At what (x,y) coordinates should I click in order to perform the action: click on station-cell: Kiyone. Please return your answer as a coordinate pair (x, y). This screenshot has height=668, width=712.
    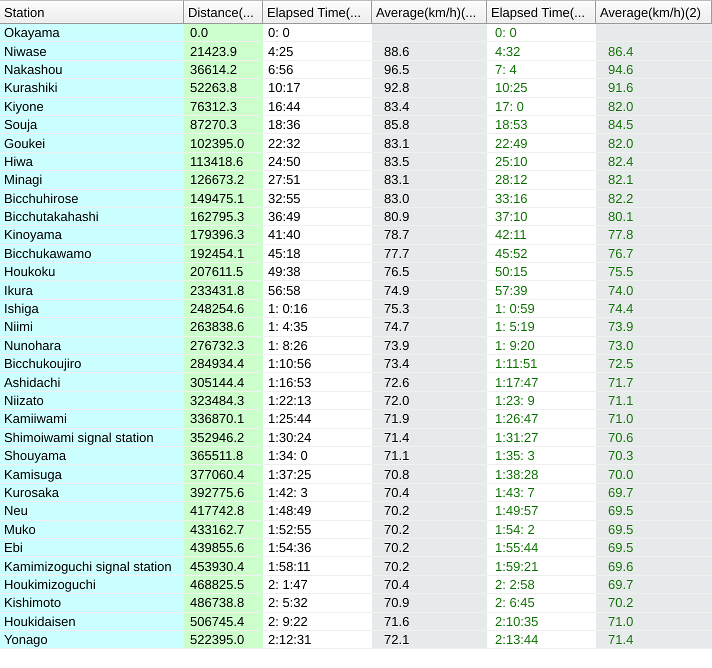
    Looking at the image, I should click on (24, 106).